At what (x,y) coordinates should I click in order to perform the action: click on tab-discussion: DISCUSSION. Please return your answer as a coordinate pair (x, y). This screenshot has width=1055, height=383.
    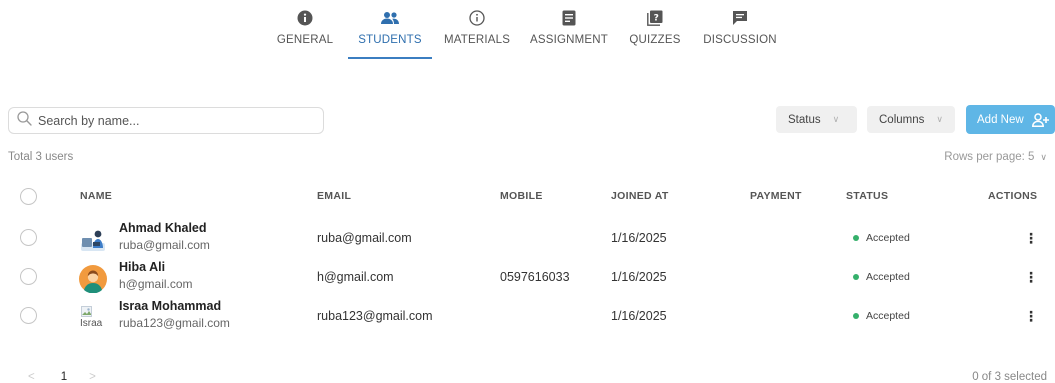
    Looking at the image, I should click on (740, 32).